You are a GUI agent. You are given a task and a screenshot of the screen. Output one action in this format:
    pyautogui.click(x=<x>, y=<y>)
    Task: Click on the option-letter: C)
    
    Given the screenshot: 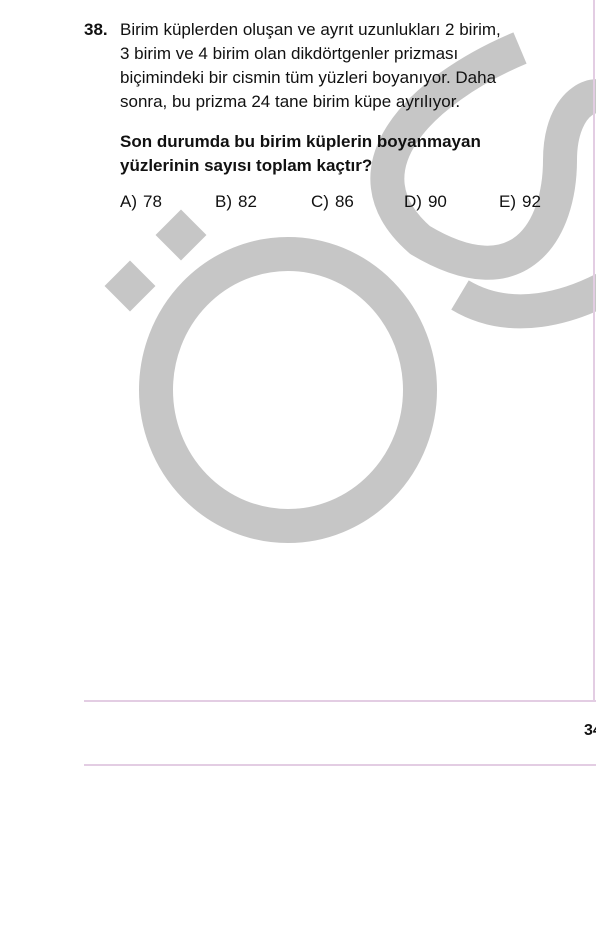 What is the action you would take?
    pyautogui.click(x=320, y=201)
    